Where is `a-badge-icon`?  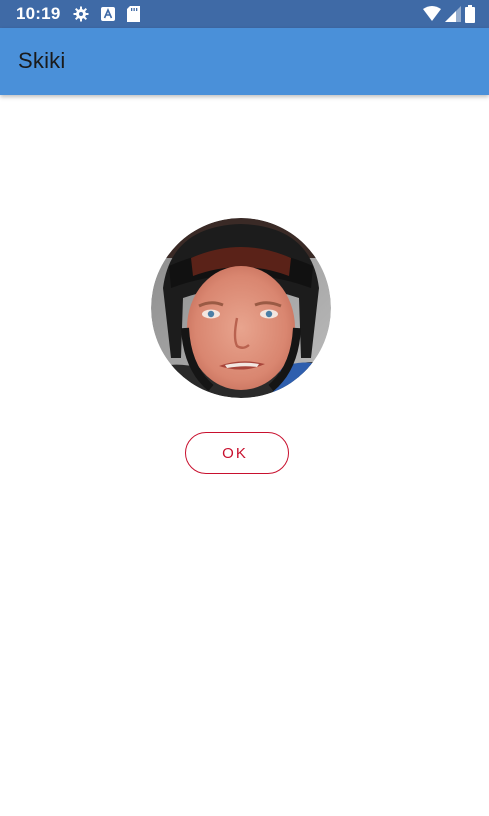
a-badge-icon is located at coordinates (108, 16).